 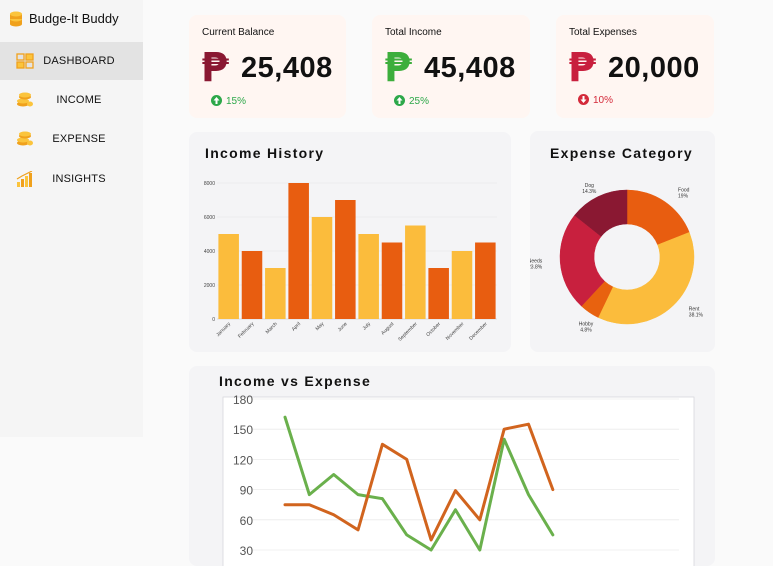 I want to click on stat-change: 15%, so click(x=236, y=101).